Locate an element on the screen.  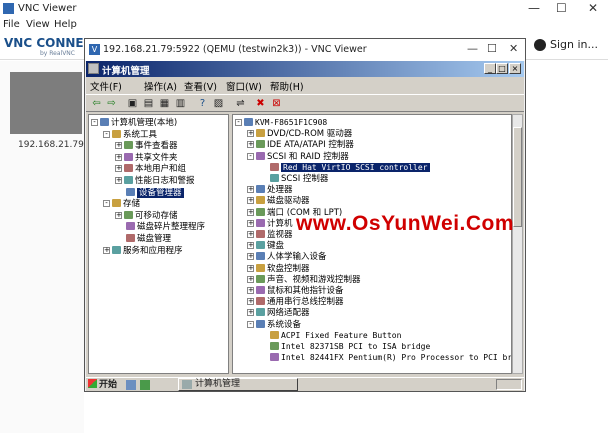
tree-item: 磁盘碎片整理程序 is located at coordinates (160, 227).